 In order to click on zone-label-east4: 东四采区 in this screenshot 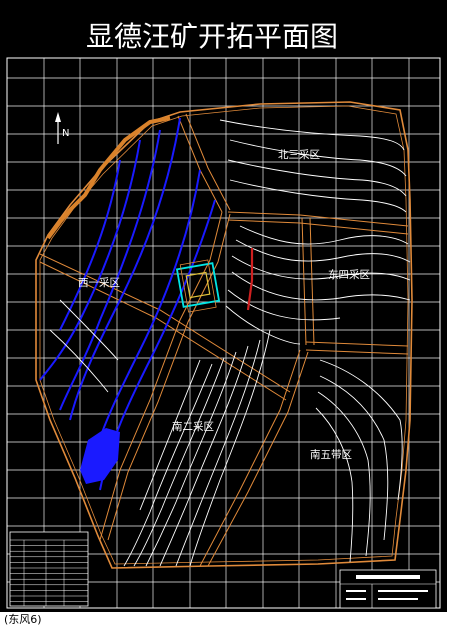, I will do `click(349, 274)`.